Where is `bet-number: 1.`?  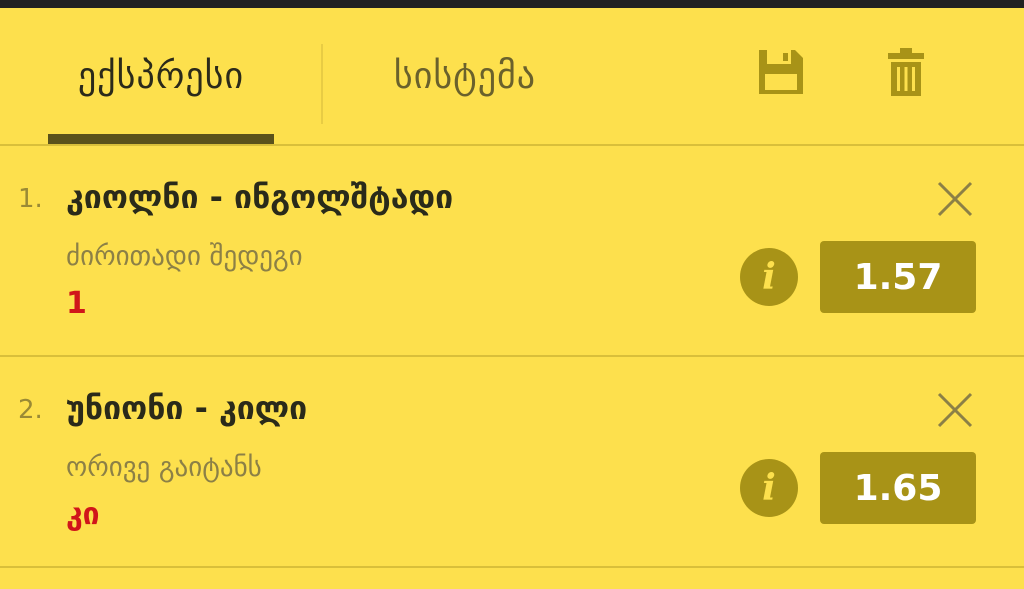 bet-number: 1. is located at coordinates (30, 199).